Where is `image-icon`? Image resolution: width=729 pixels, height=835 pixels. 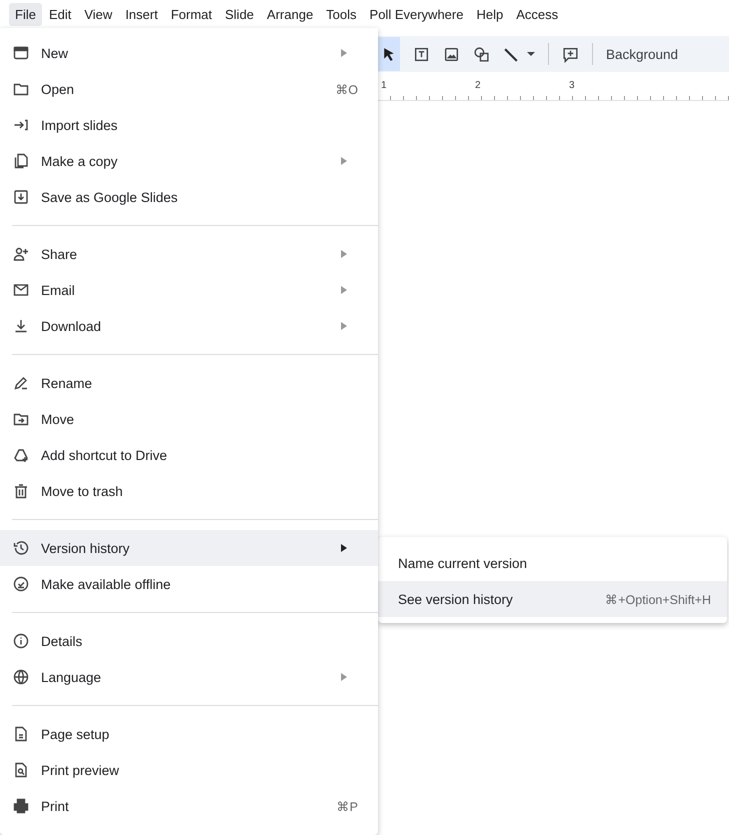 image-icon is located at coordinates (451, 54).